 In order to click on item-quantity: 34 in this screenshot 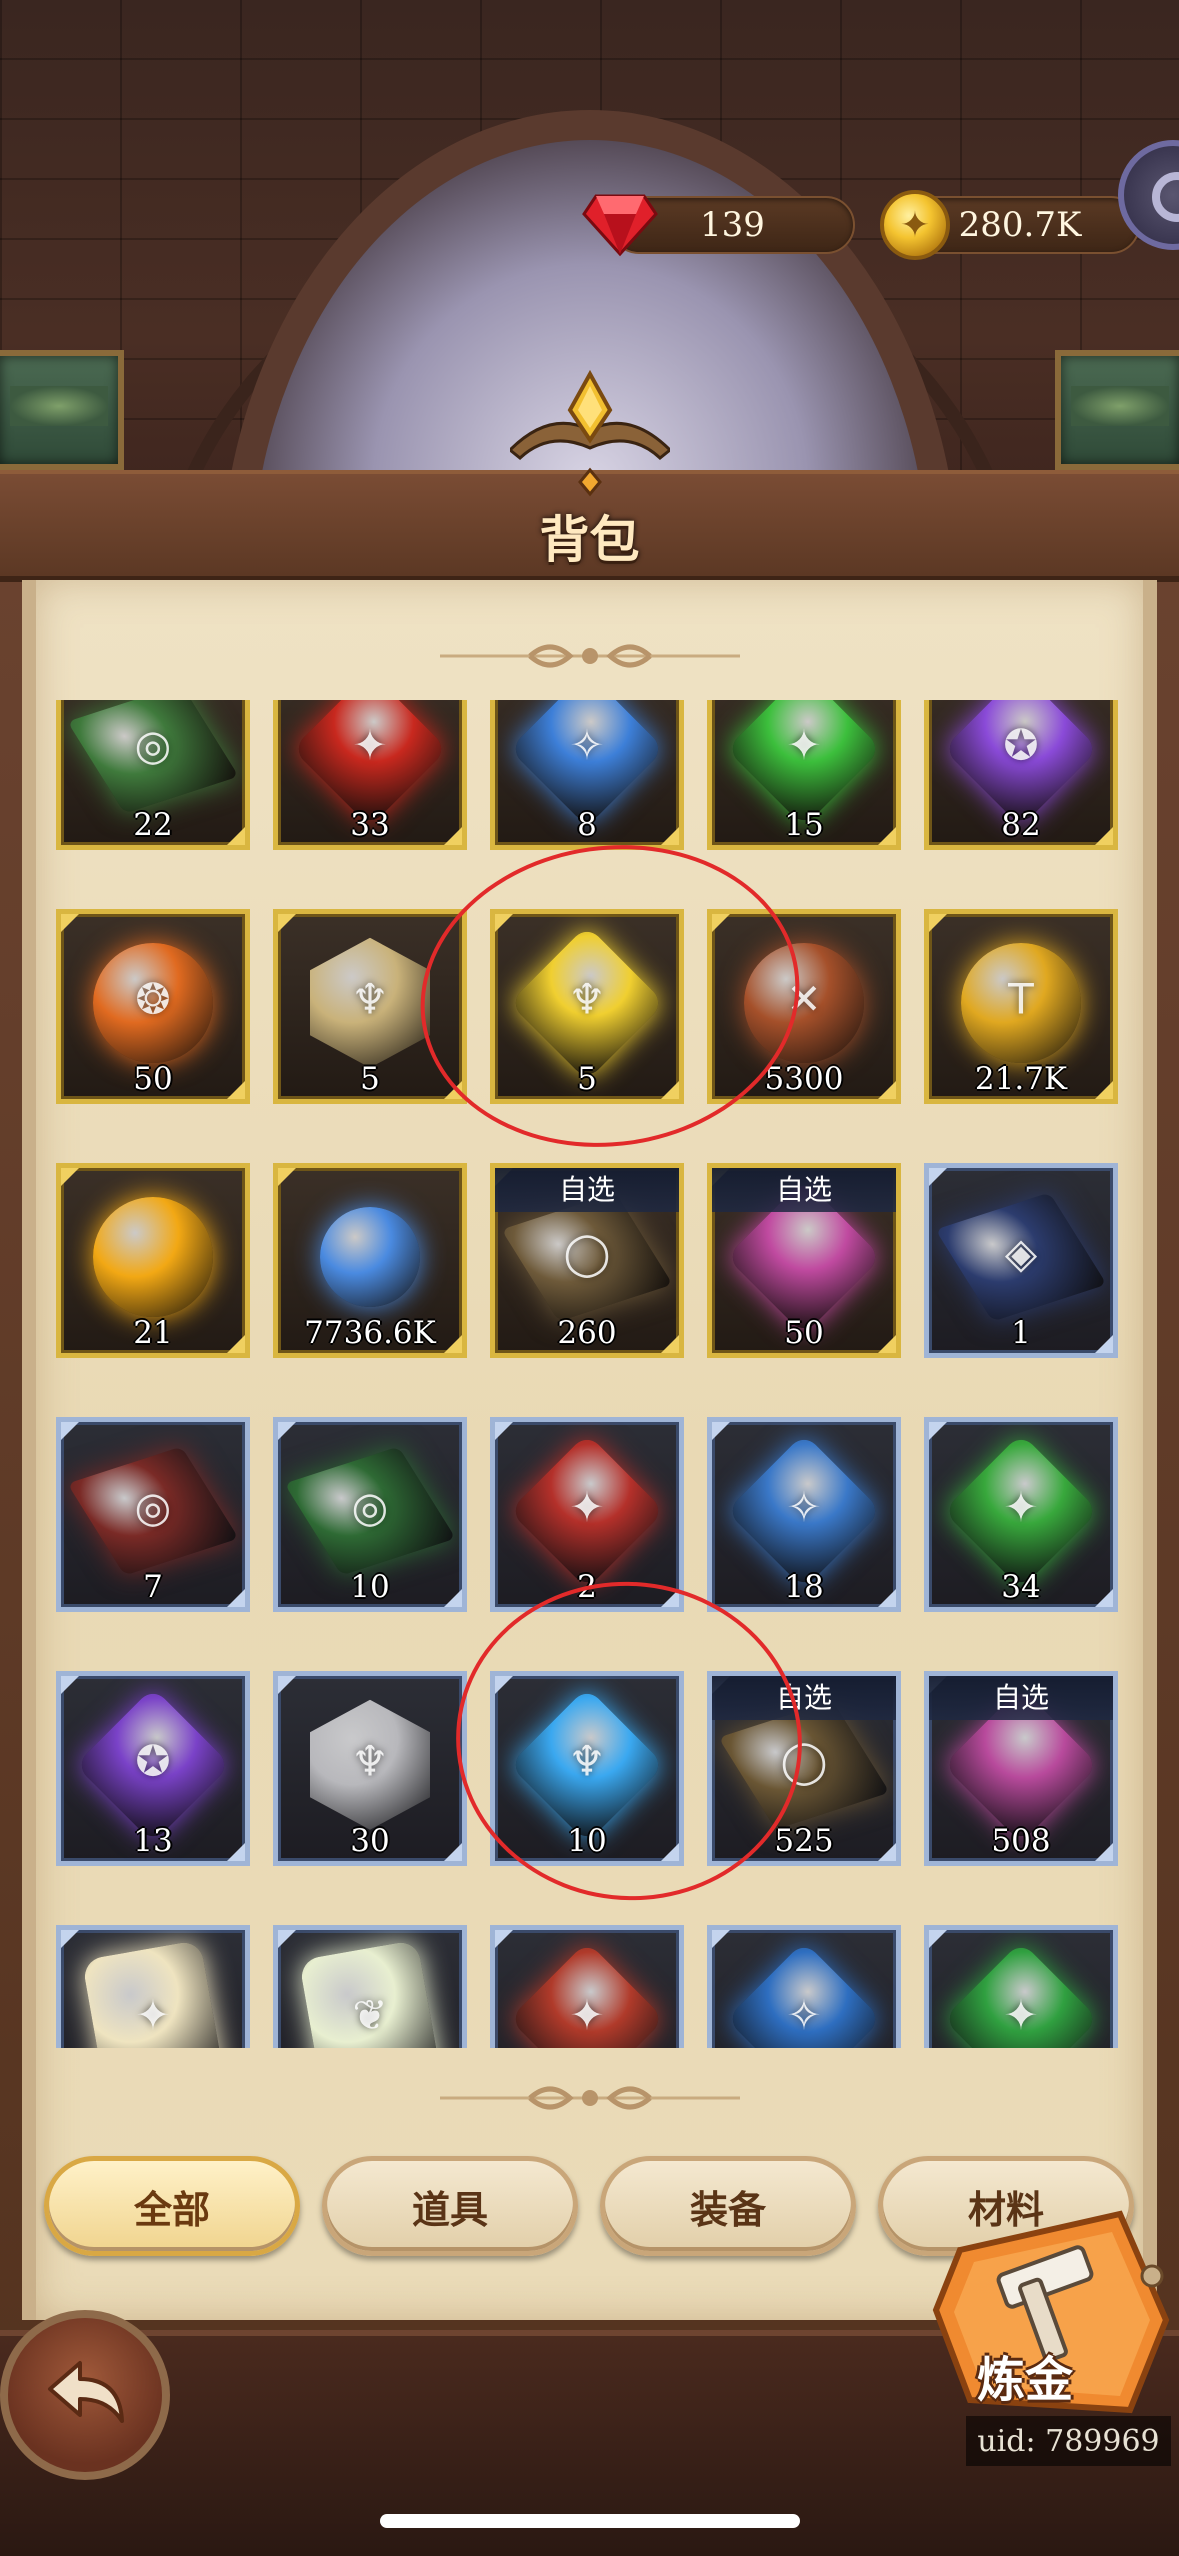, I will do `click(1021, 1587)`.